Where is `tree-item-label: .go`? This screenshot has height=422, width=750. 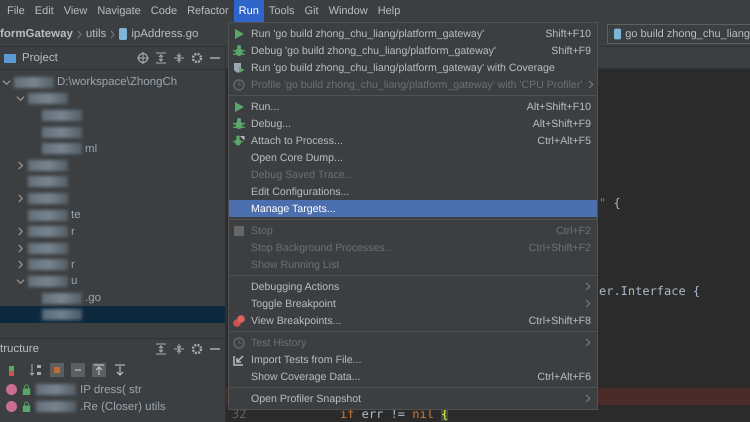 tree-item-label: .go is located at coordinates (93, 298).